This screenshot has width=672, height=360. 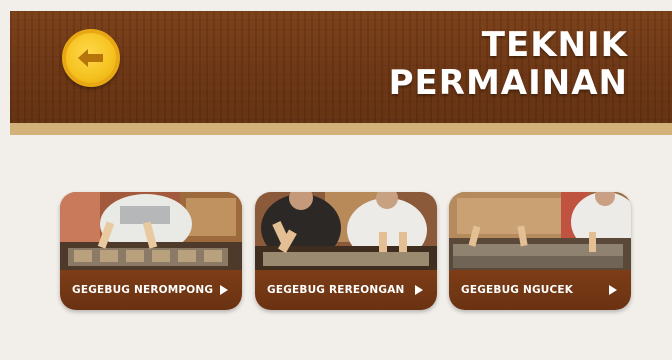 What do you see at coordinates (143, 290) in the screenshot?
I see `card-label: GEGEBUG NEROMPONG` at bounding box center [143, 290].